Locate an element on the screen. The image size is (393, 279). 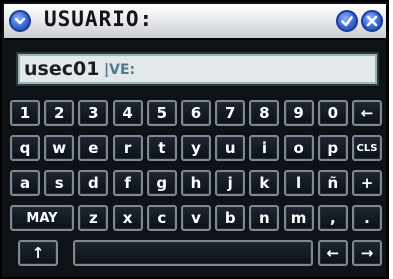
key-period: . is located at coordinates (367, 218).